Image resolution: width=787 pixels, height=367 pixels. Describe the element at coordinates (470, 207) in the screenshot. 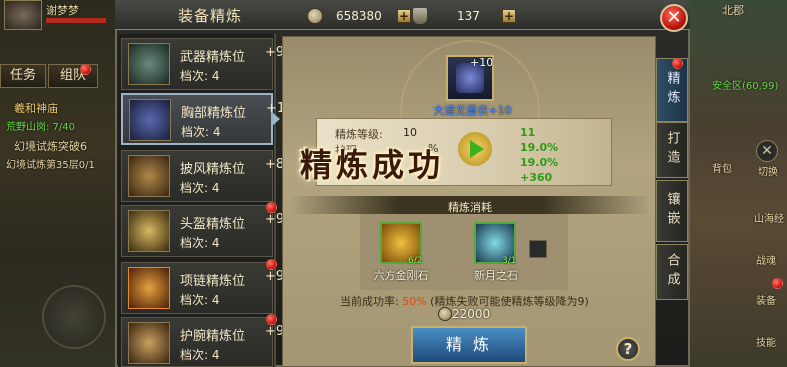

I see `consume-title: 精炼消耗` at that location.